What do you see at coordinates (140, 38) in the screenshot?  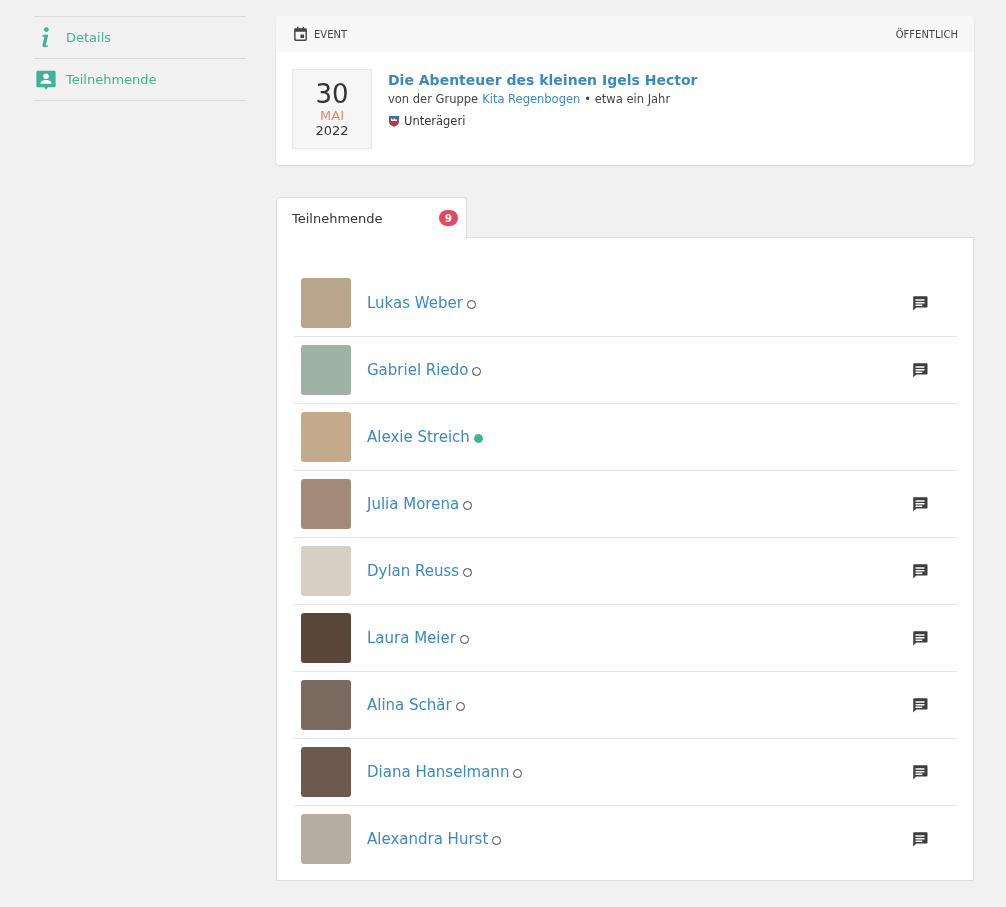 I see `sidebar-item: Details` at bounding box center [140, 38].